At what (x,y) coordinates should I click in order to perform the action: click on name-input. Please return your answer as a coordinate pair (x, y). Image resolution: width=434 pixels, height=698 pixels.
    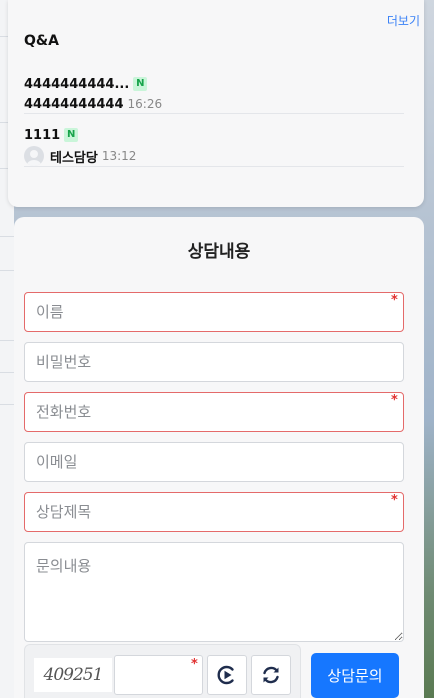
    Looking at the image, I should click on (214, 312).